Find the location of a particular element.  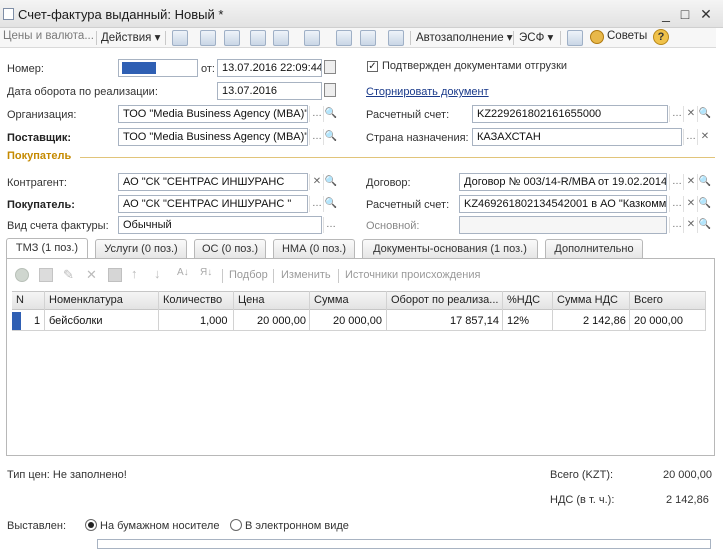

cell-qty: 1,000 is located at coordinates (214, 321).